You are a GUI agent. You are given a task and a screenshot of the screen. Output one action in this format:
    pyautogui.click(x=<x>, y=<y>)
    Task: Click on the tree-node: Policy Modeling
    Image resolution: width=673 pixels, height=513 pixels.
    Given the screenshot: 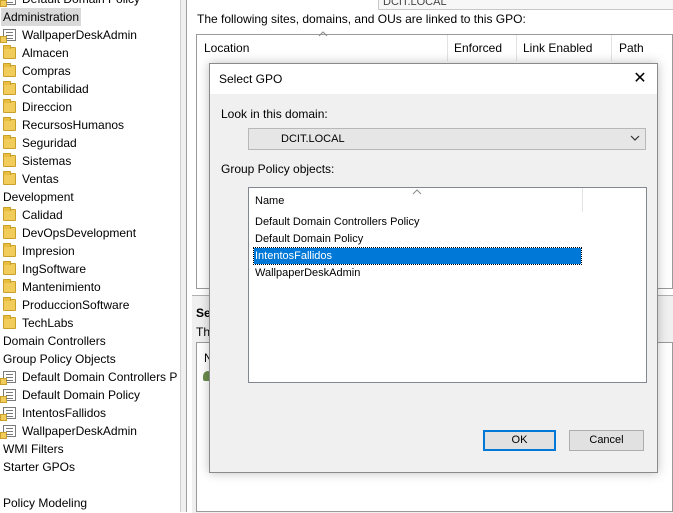 What is the action you would take?
    pyautogui.click(x=45, y=503)
    